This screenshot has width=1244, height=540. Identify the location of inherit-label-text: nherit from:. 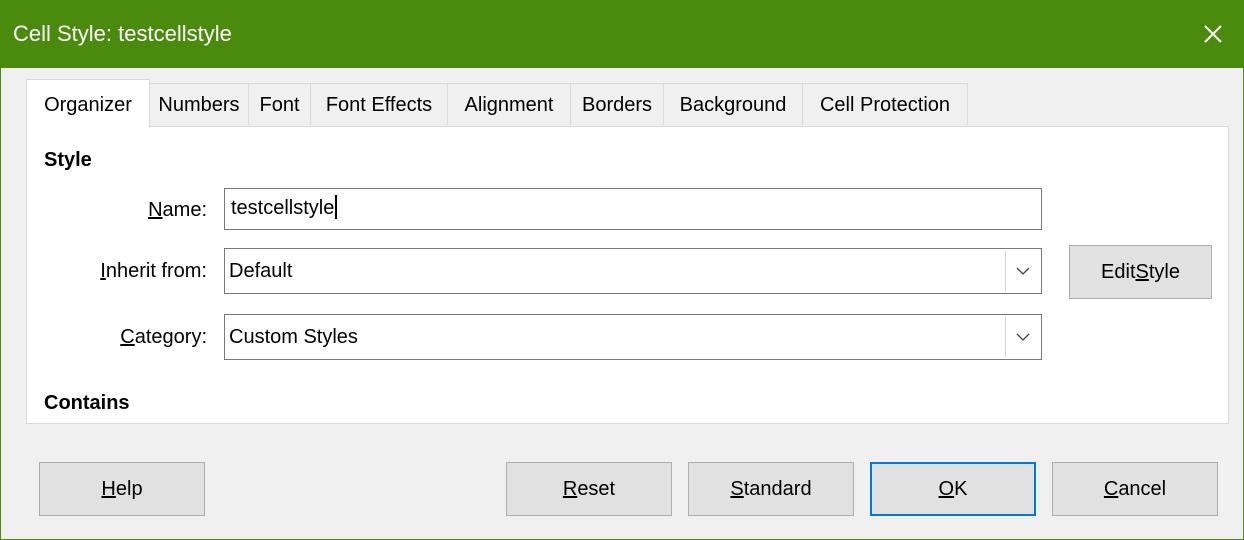
(156, 271).